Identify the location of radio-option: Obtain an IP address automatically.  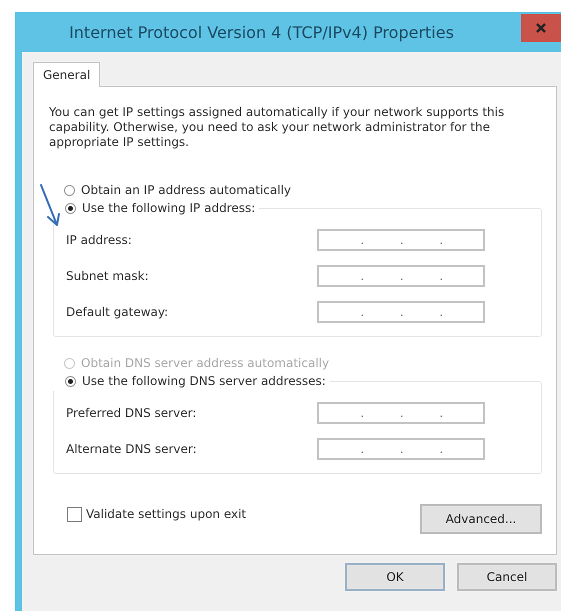
(295, 190).